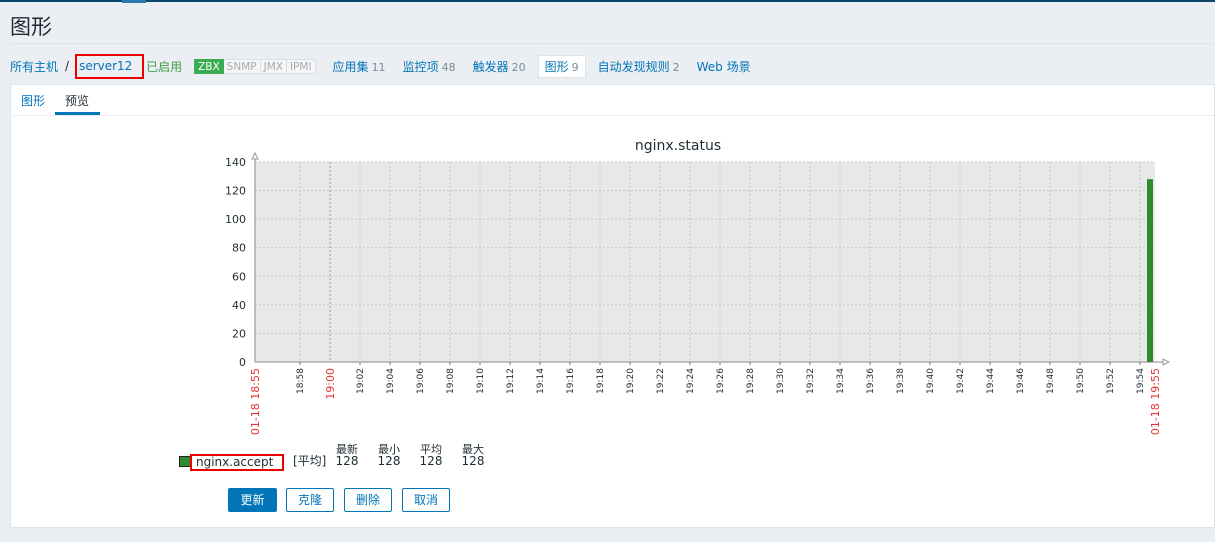 The height and width of the screenshot is (542, 1215). I want to click on jmx-badge: JMX, so click(273, 66).